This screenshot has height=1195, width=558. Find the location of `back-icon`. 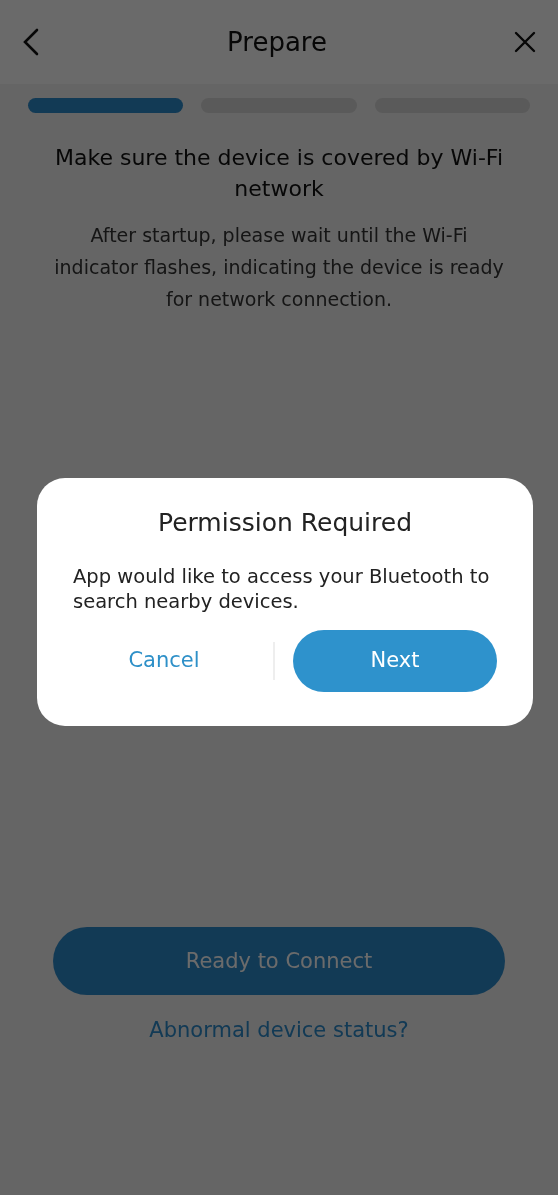

back-icon is located at coordinates (31, 42).